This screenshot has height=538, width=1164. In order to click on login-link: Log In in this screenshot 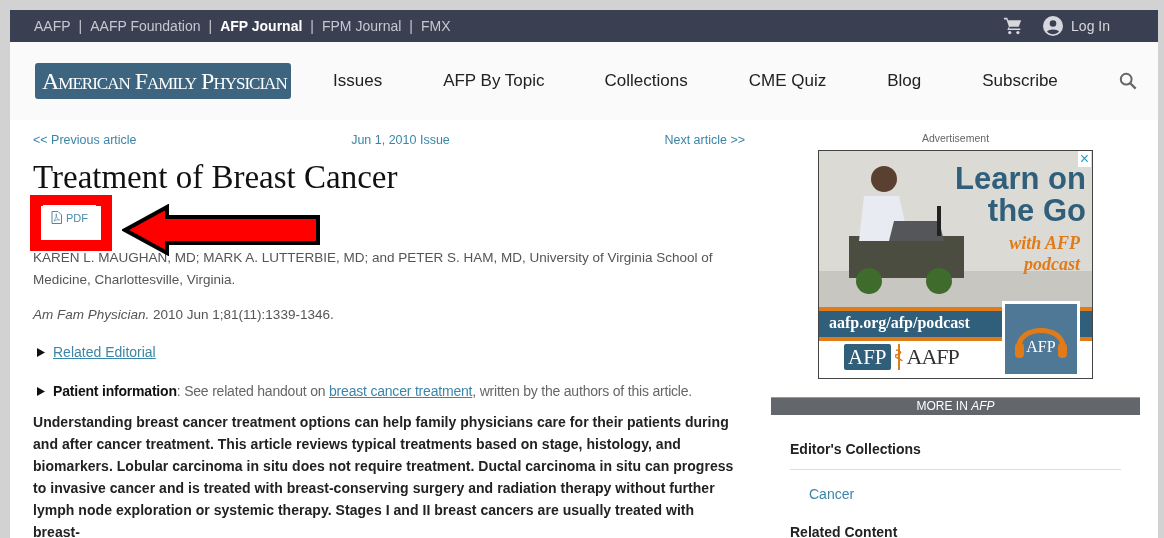, I will do `click(1076, 26)`.